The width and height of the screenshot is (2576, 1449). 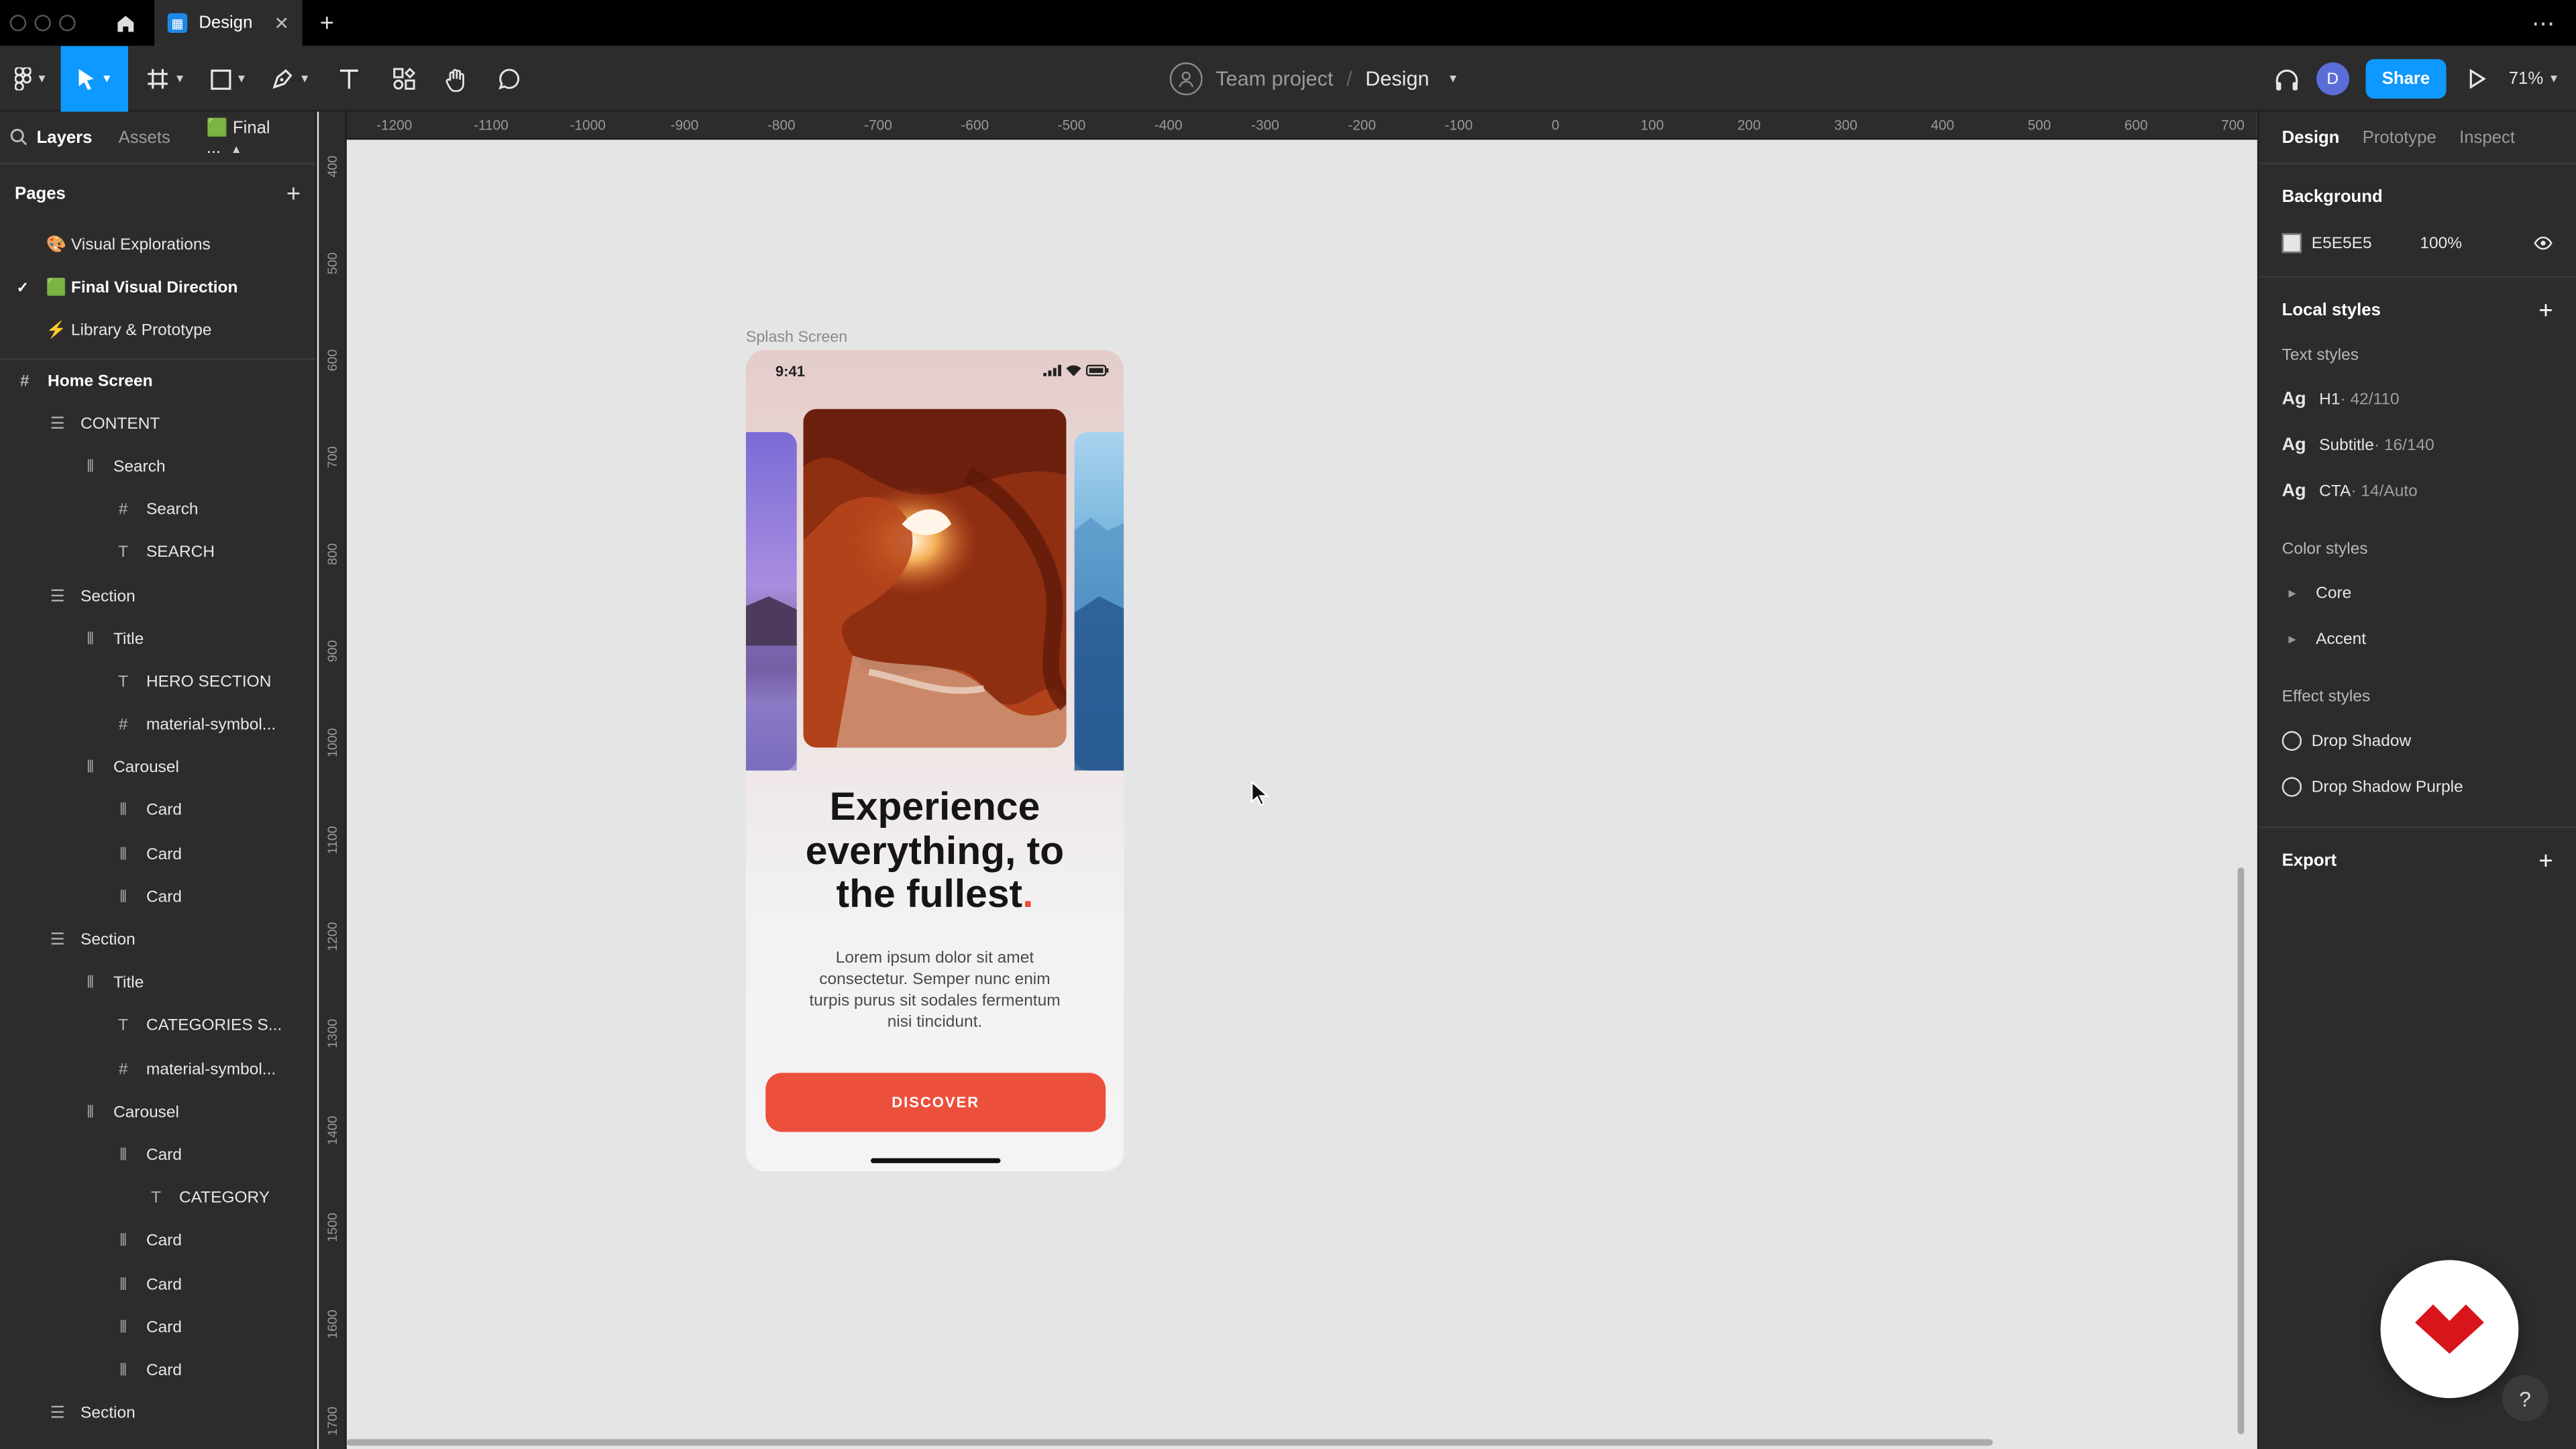 What do you see at coordinates (157, 287) in the screenshot?
I see `page-item: ✓ 🟩 Final Visual Direction` at bounding box center [157, 287].